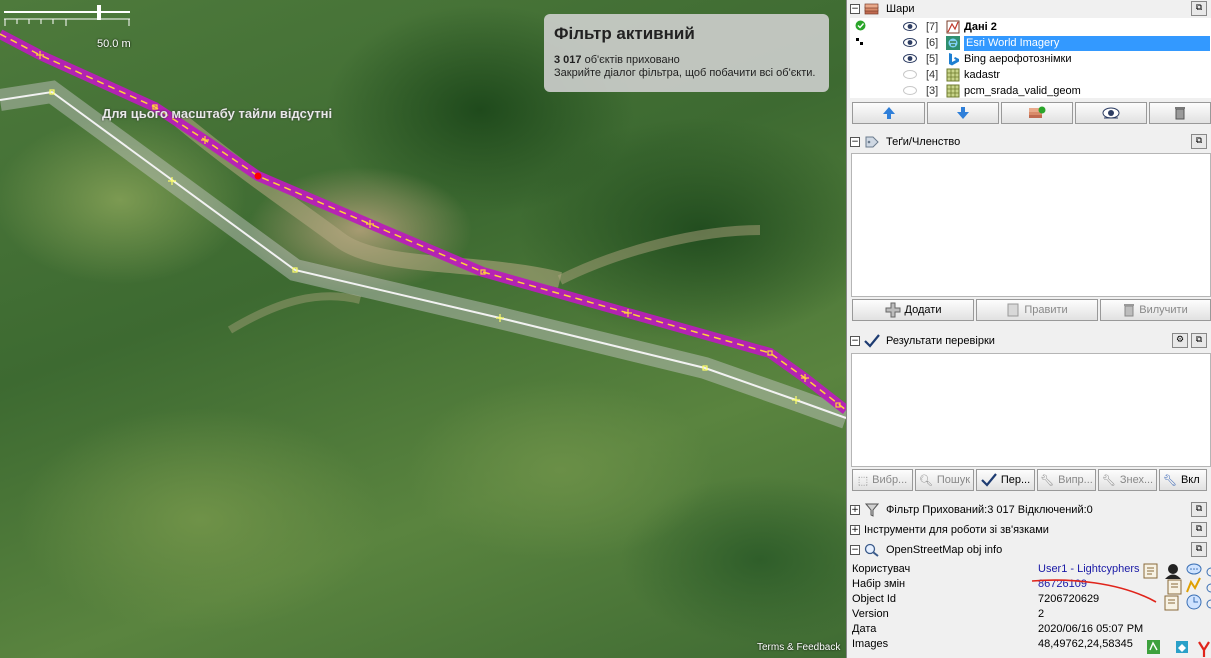  Describe the element at coordinates (1183, 480) in the screenshot. I see `enable-button: 🔧︎ Вкл` at that location.